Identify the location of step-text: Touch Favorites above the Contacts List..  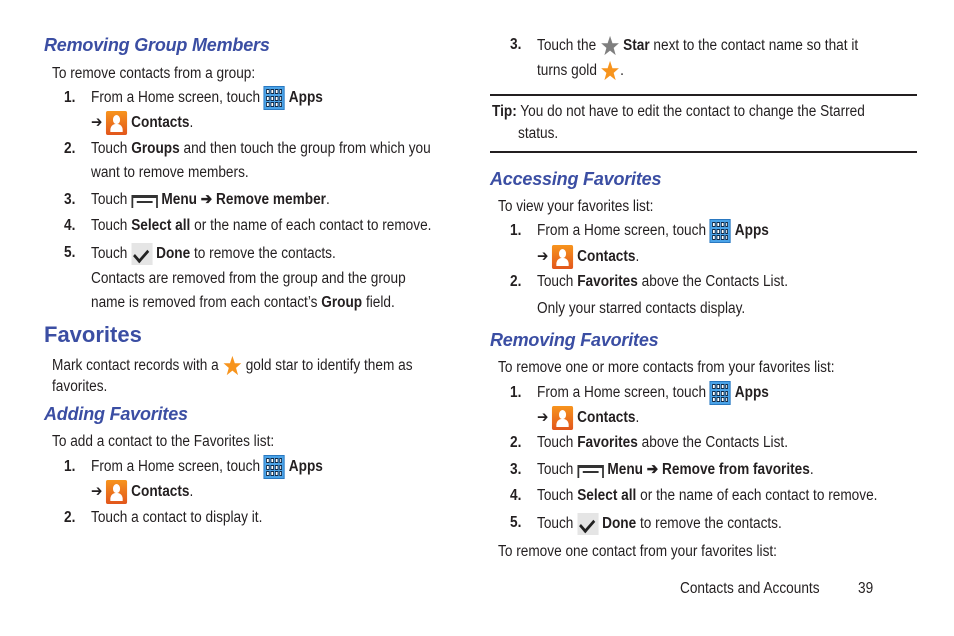
(662, 282).